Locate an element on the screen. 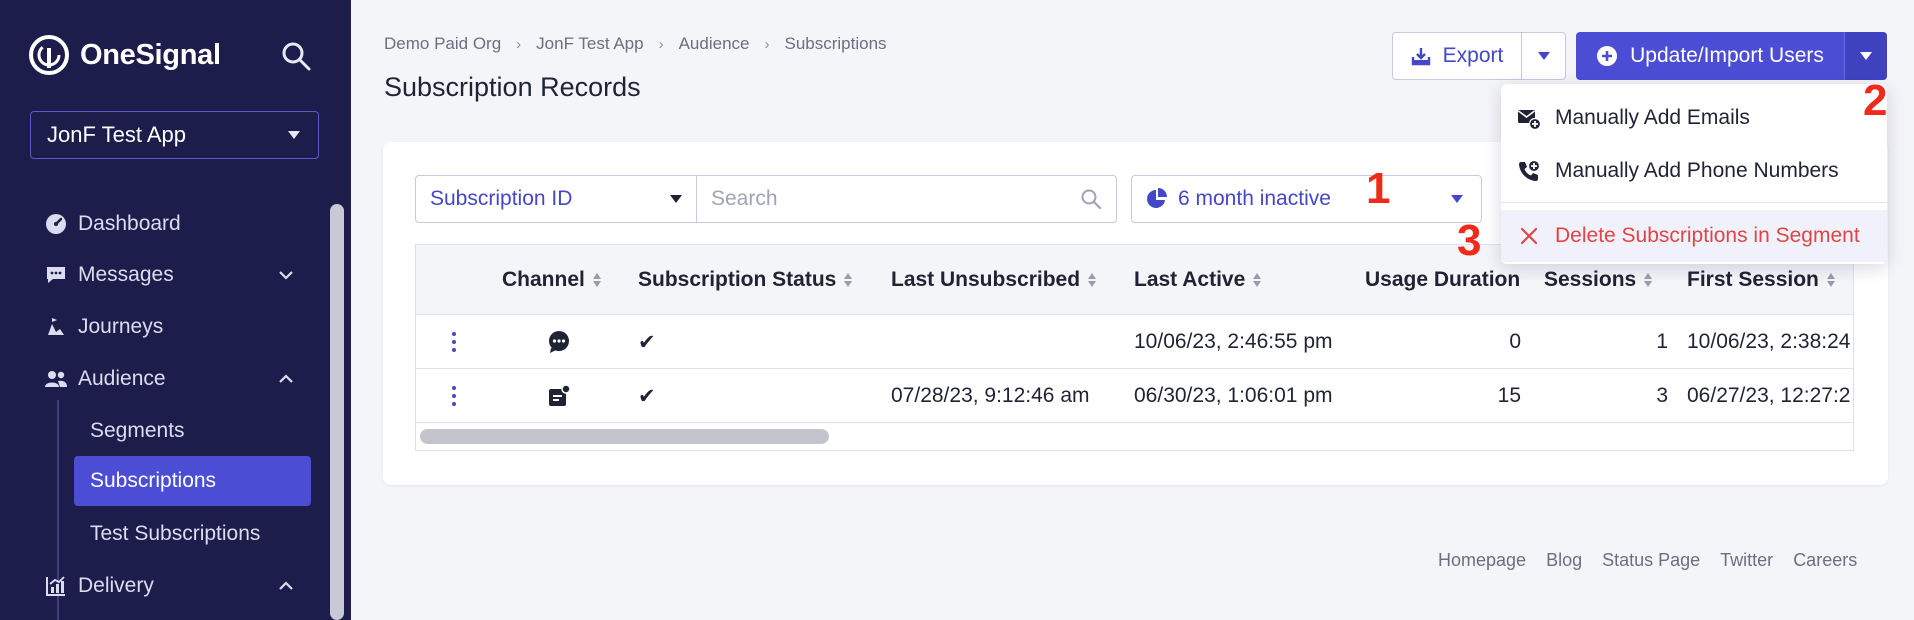 Image resolution: width=1914 pixels, height=620 pixels. update-import-button-group: Update/Import Users is located at coordinates (1731, 56).